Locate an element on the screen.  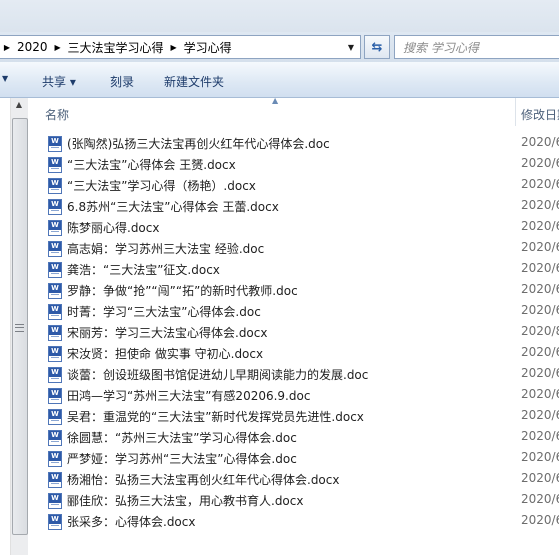
file-date: 2020/8 is located at coordinates (540, 331).